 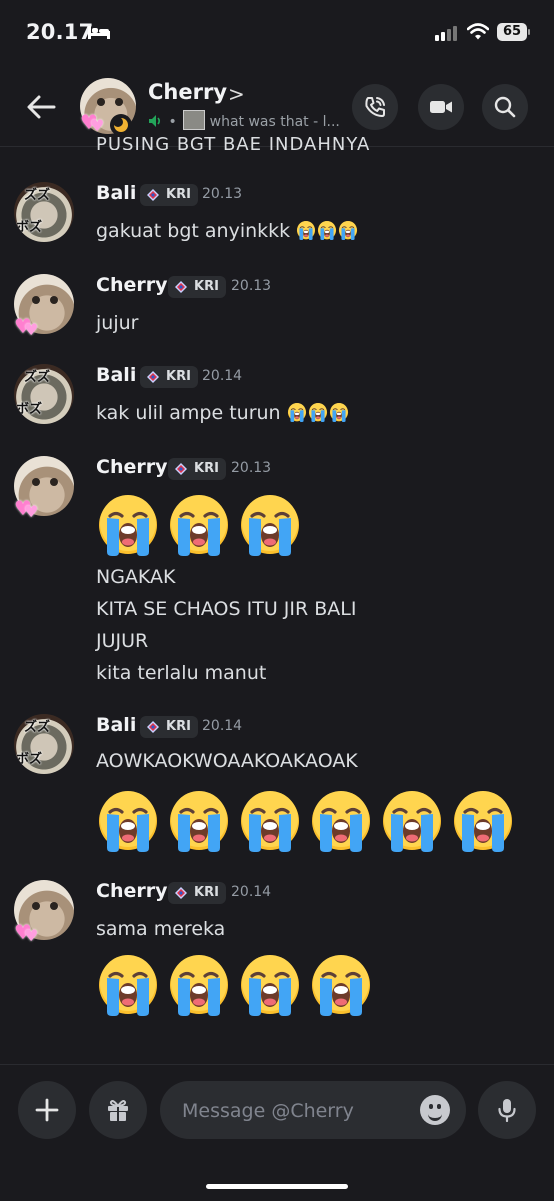 I want to click on smile-icon, so click(x=435, y=1110).